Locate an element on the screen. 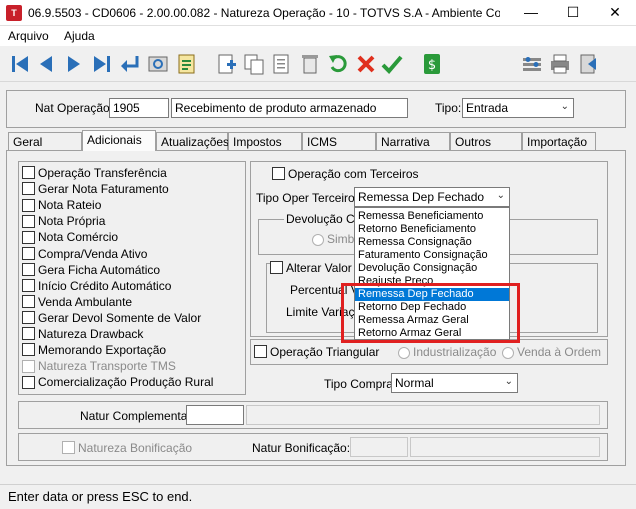  left-option-label: Gerar Nota Faturamento is located at coordinates (103, 188).